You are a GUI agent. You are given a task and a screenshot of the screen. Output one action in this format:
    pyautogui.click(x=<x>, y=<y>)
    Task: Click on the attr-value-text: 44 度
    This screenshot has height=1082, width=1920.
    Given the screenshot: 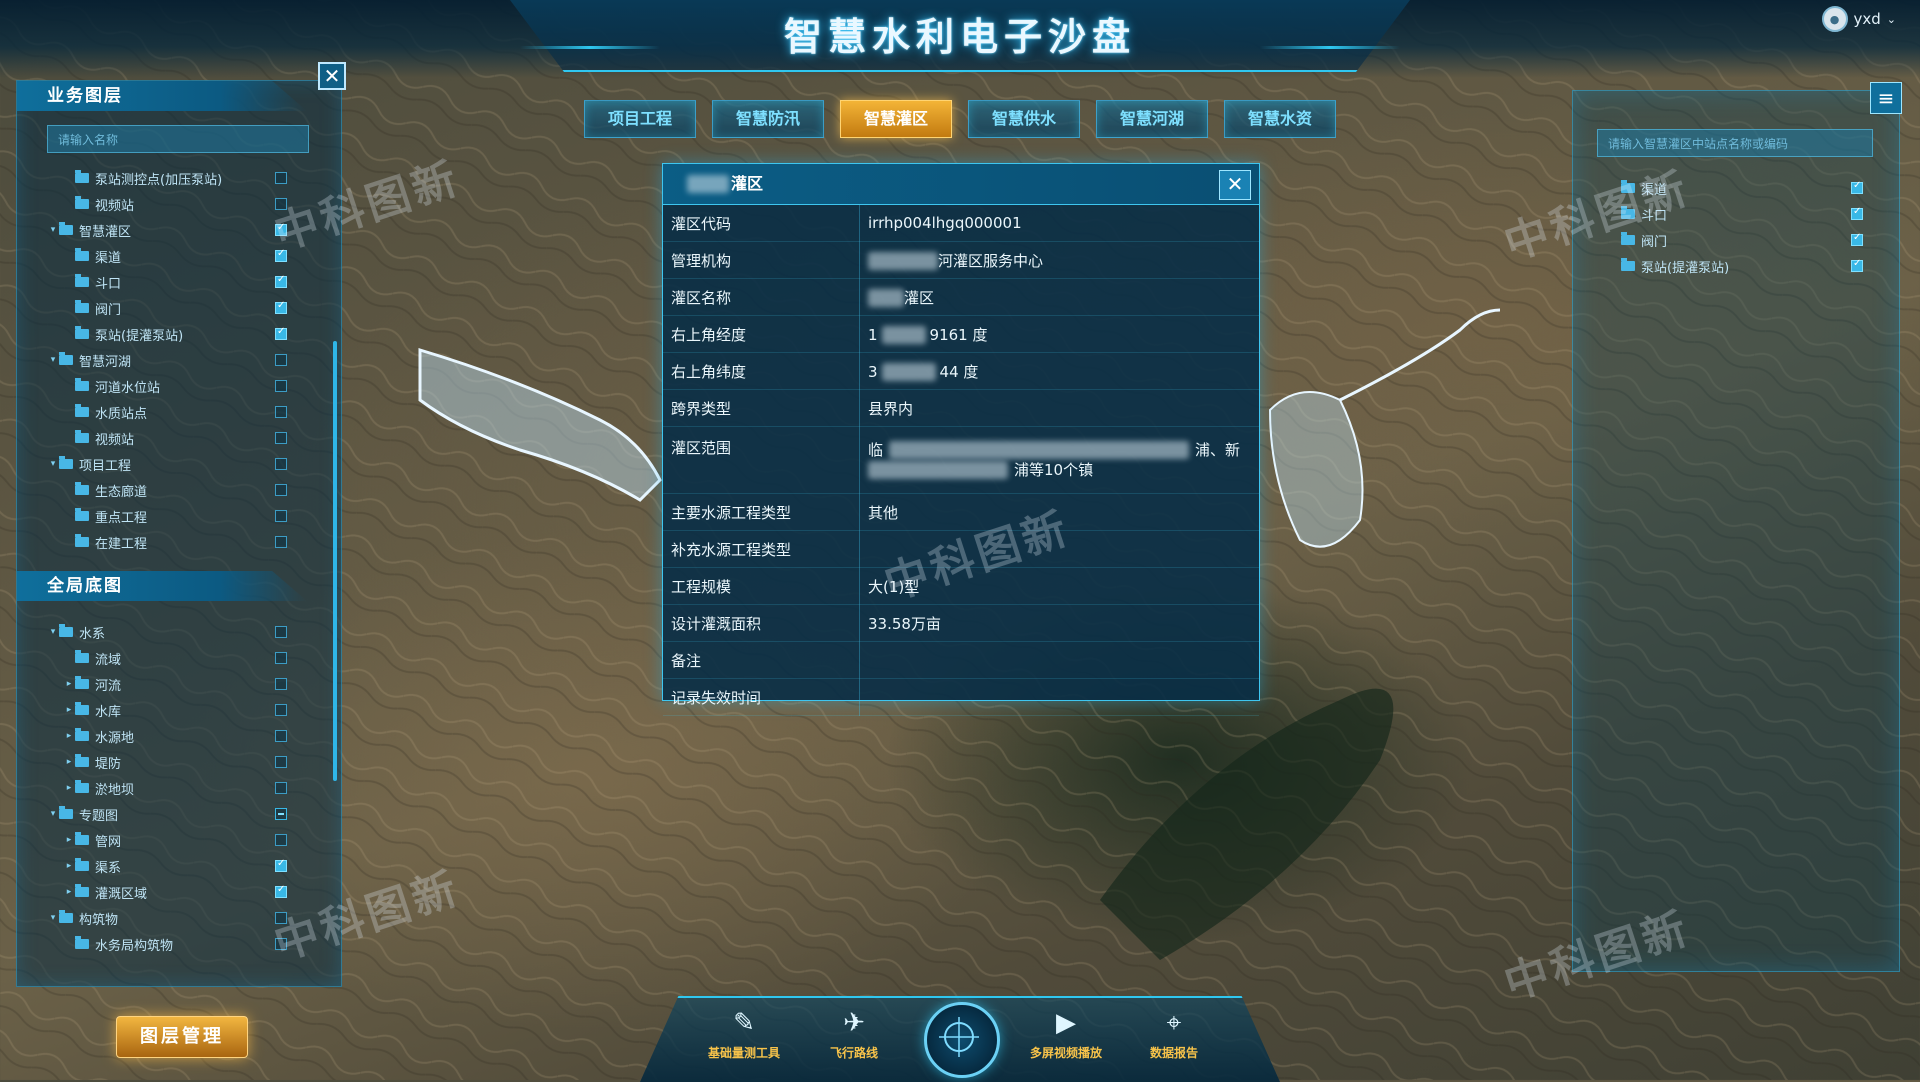 What is the action you would take?
    pyautogui.click(x=959, y=371)
    